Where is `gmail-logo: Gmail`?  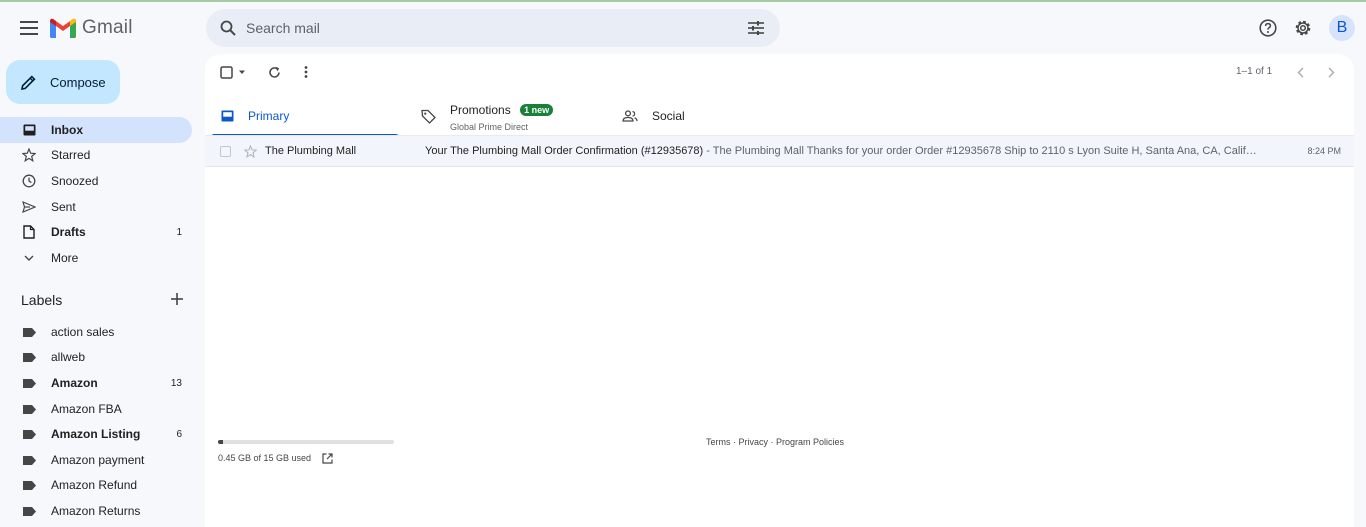 gmail-logo: Gmail is located at coordinates (91, 28).